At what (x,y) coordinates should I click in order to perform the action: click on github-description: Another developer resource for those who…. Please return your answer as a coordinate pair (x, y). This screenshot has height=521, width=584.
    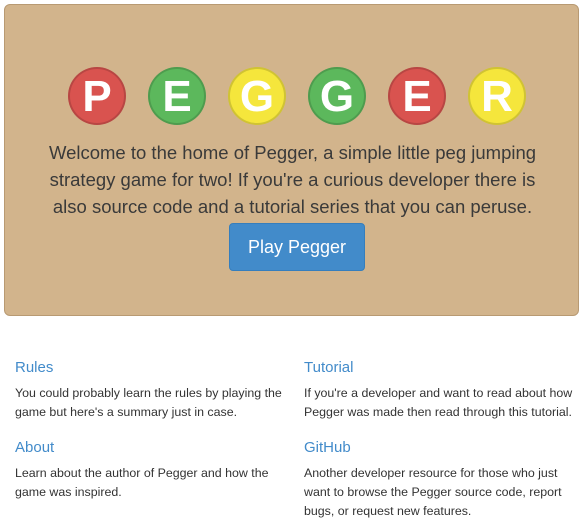
    Looking at the image, I should click on (433, 492).